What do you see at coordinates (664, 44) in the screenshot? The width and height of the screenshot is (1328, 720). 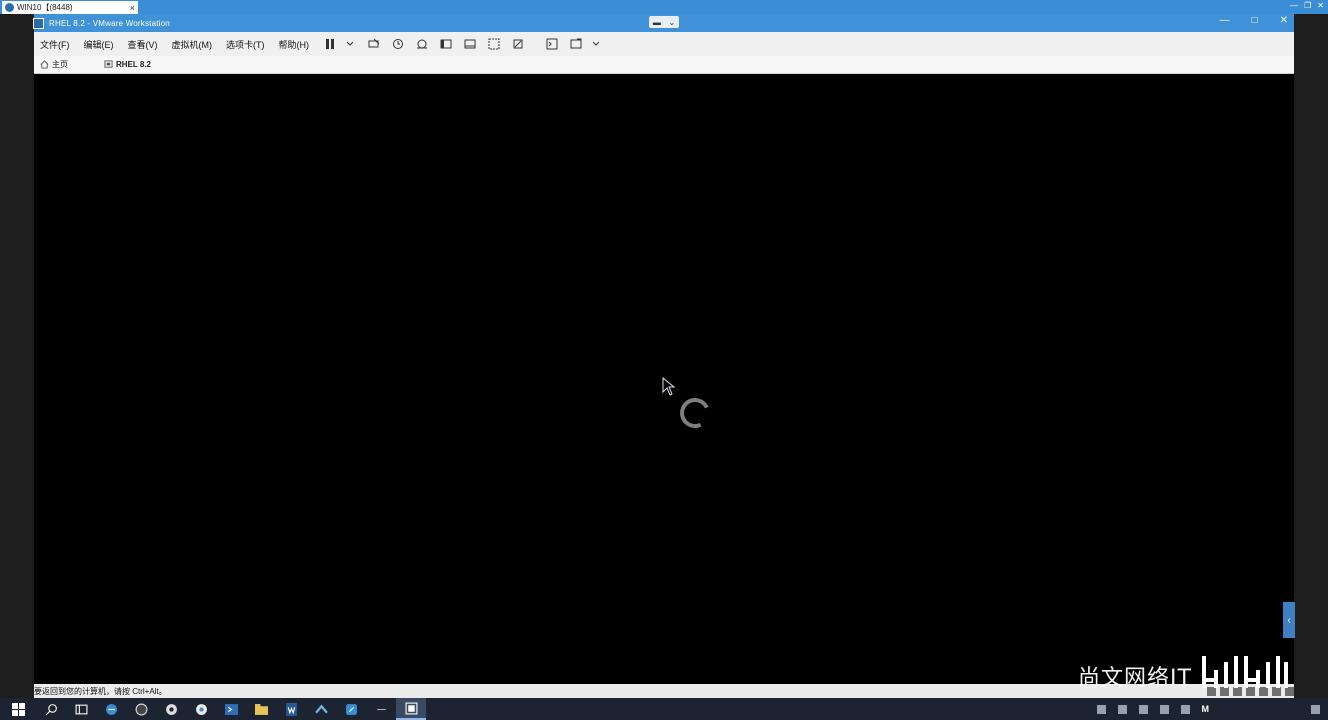 I see `menubar: 文件(F) 编辑(E) 查看(V) 虚拟机(M) 选项卡(T) 帮助(H)` at bounding box center [664, 44].